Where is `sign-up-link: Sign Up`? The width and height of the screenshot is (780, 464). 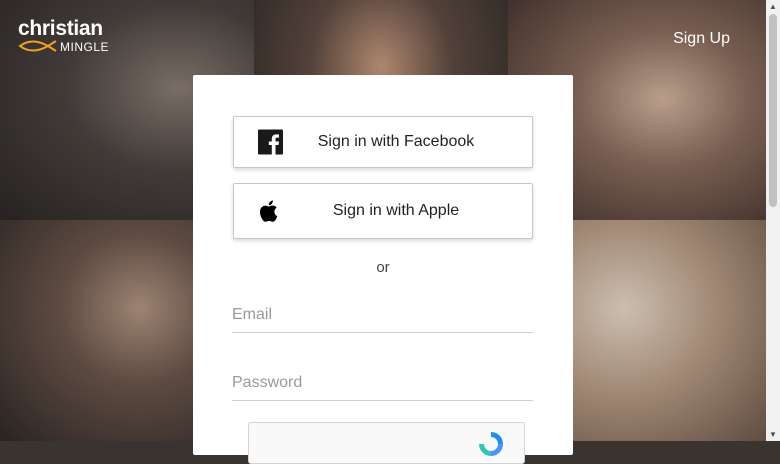
sign-up-link: Sign Up is located at coordinates (701, 39).